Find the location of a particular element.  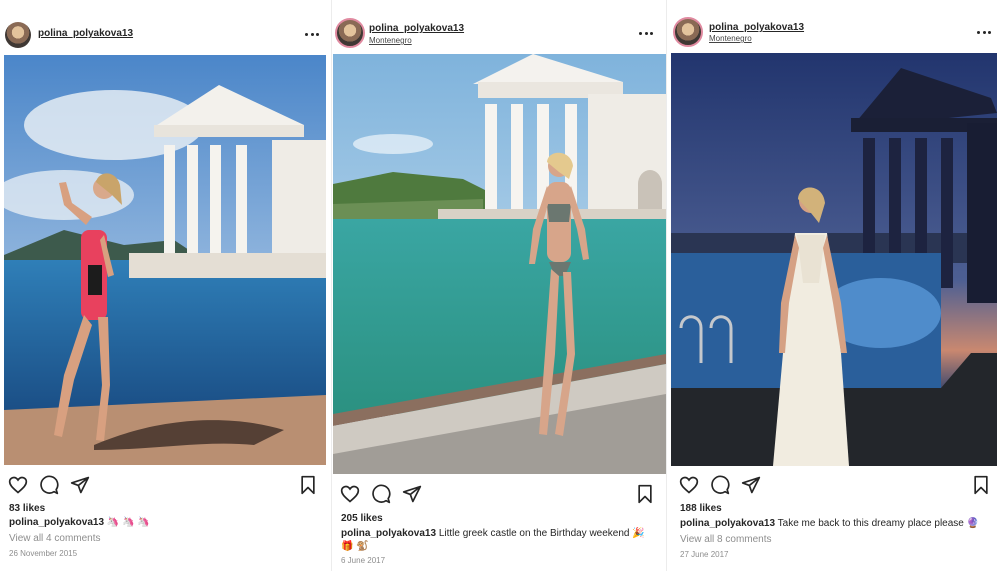

post-date: 27 June 2017 is located at coordinates (704, 554).